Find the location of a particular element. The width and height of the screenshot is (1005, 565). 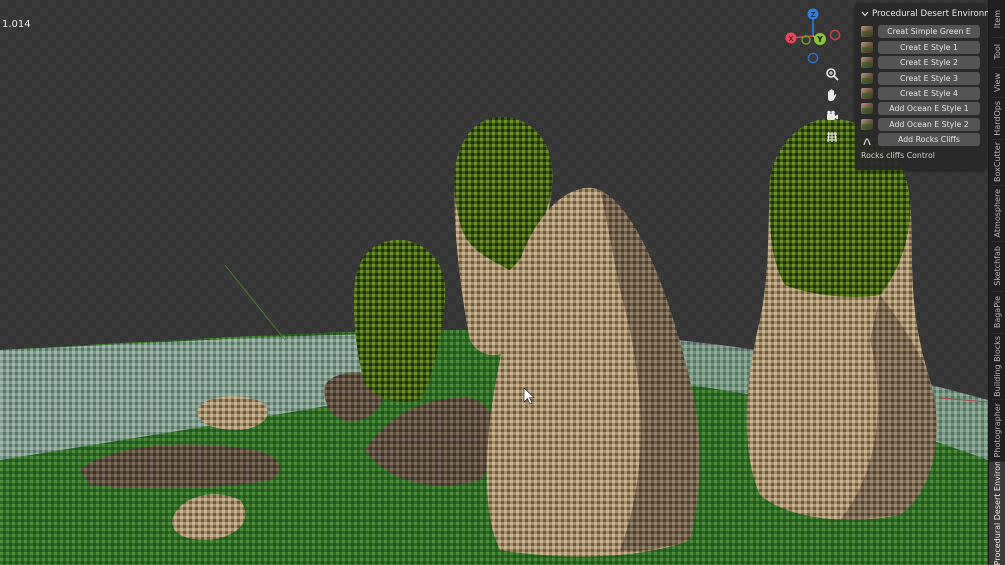

viewport-readout: 1.014 is located at coordinates (16, 24).